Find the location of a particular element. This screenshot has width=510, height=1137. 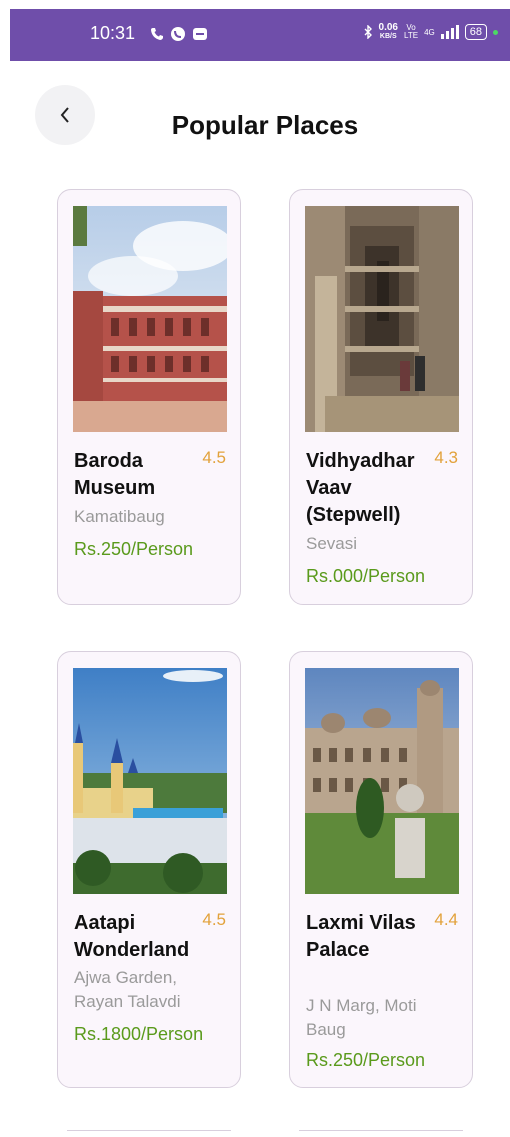

place-location: Ajwa Garden, Rayan Talavdi is located at coordinates (127, 989).